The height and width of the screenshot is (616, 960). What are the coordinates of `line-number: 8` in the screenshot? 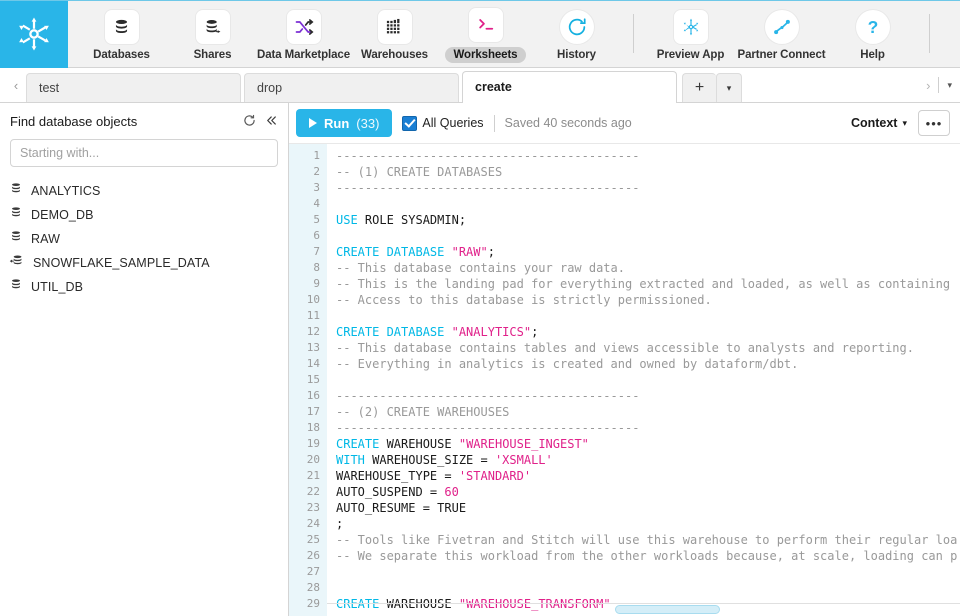 It's located at (316, 267).